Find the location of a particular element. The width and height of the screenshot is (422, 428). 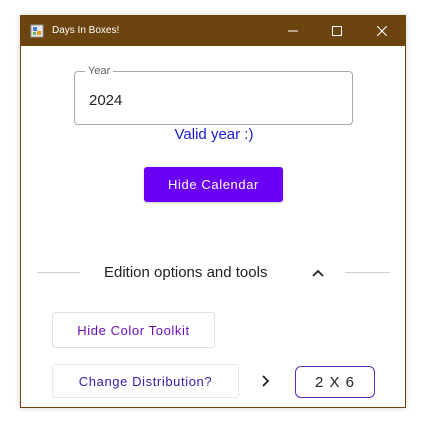

close-button is located at coordinates (381, 31).